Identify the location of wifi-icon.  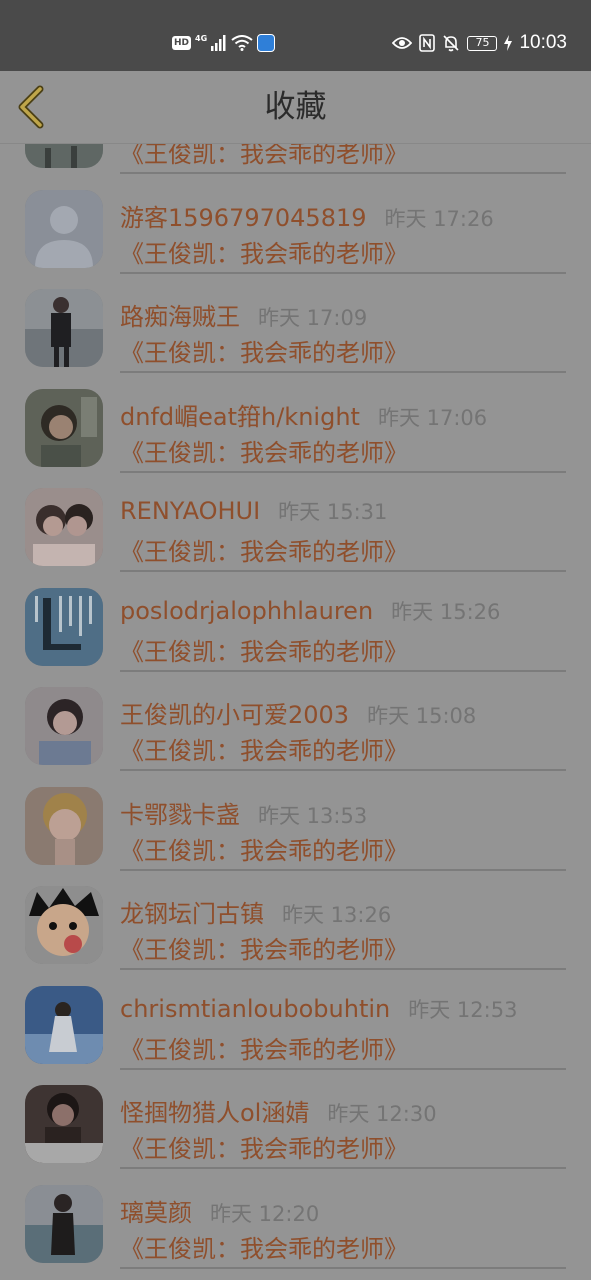
(242, 43).